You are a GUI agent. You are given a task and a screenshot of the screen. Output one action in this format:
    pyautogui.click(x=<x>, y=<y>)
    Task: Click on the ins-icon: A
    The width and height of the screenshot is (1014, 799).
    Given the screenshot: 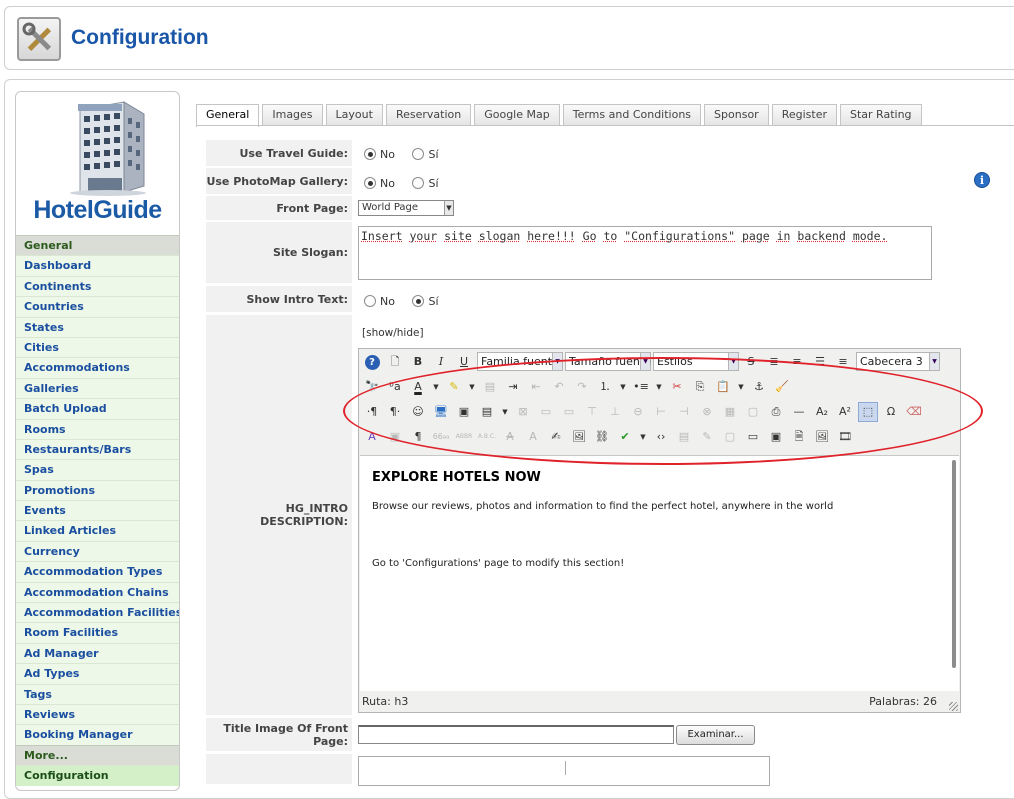 What is the action you would take?
    pyautogui.click(x=533, y=437)
    